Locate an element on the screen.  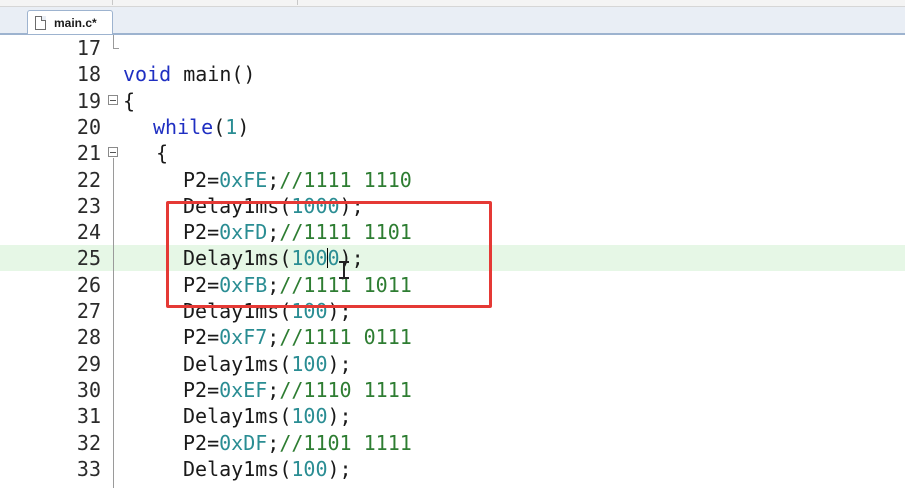
code-token: 0xDF is located at coordinates (243, 442).